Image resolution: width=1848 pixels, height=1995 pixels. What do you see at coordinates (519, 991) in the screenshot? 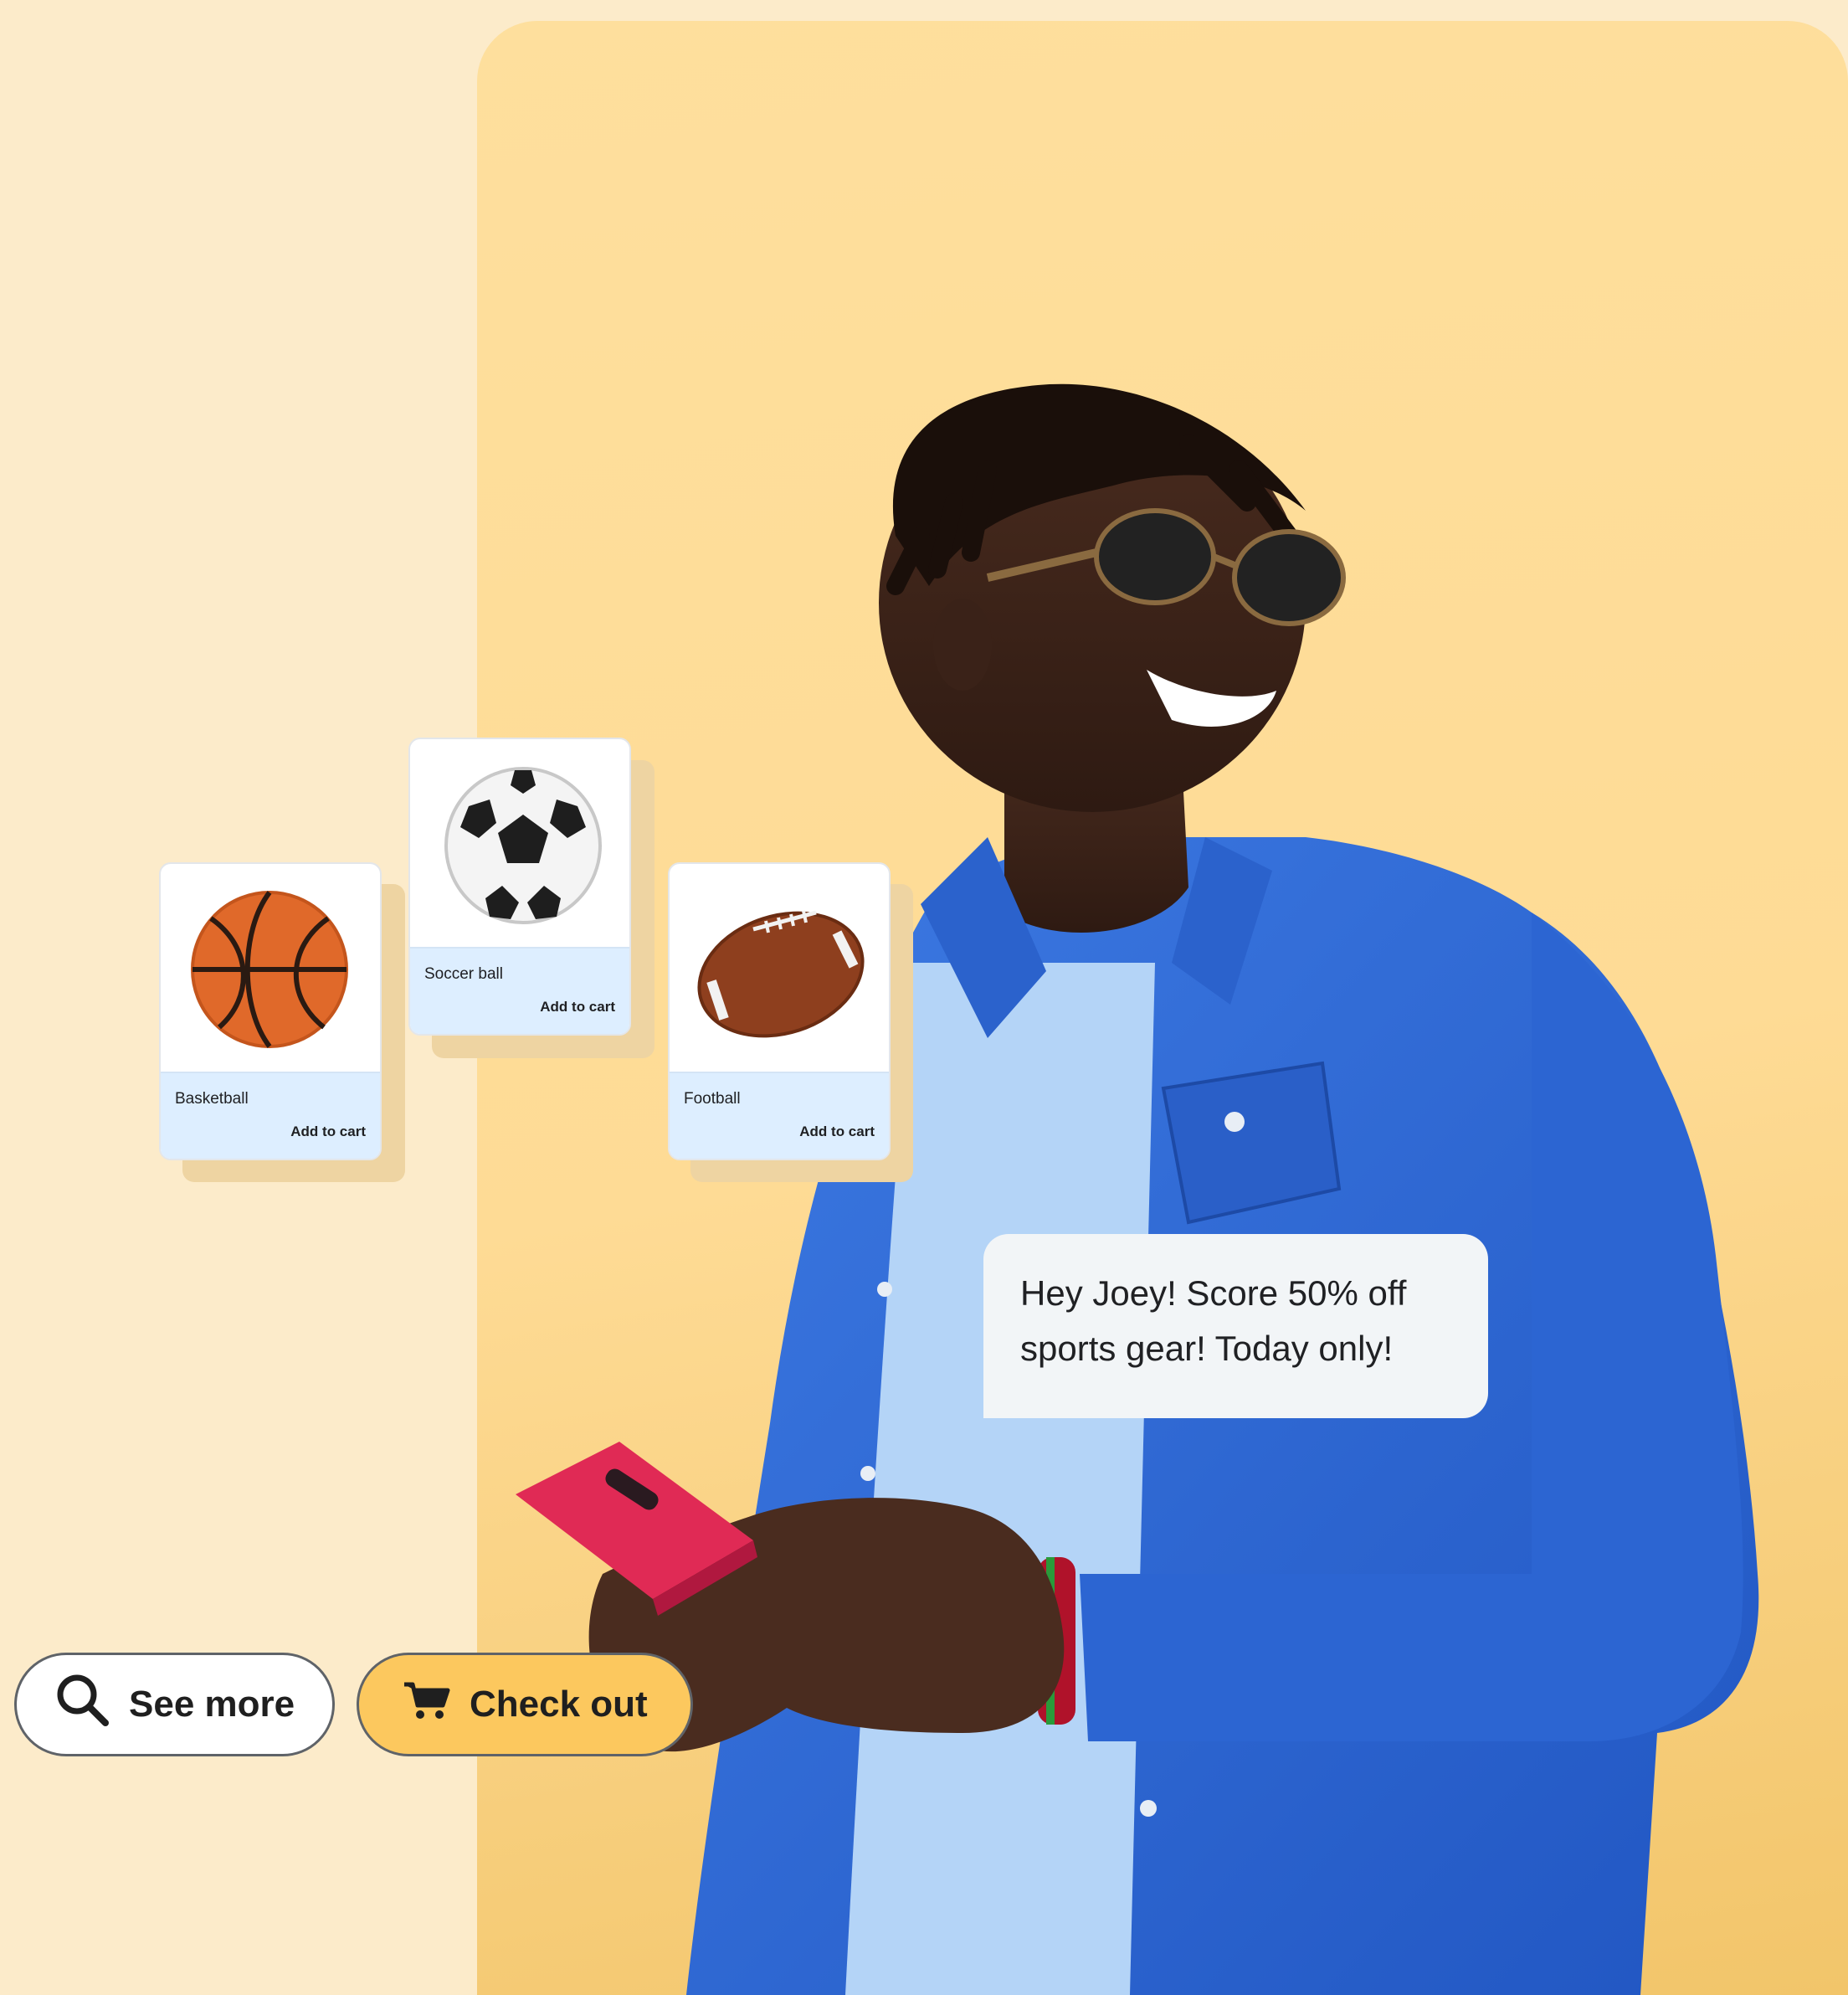
I see `card-footer: Soccer ball Add to cart` at bounding box center [519, 991].